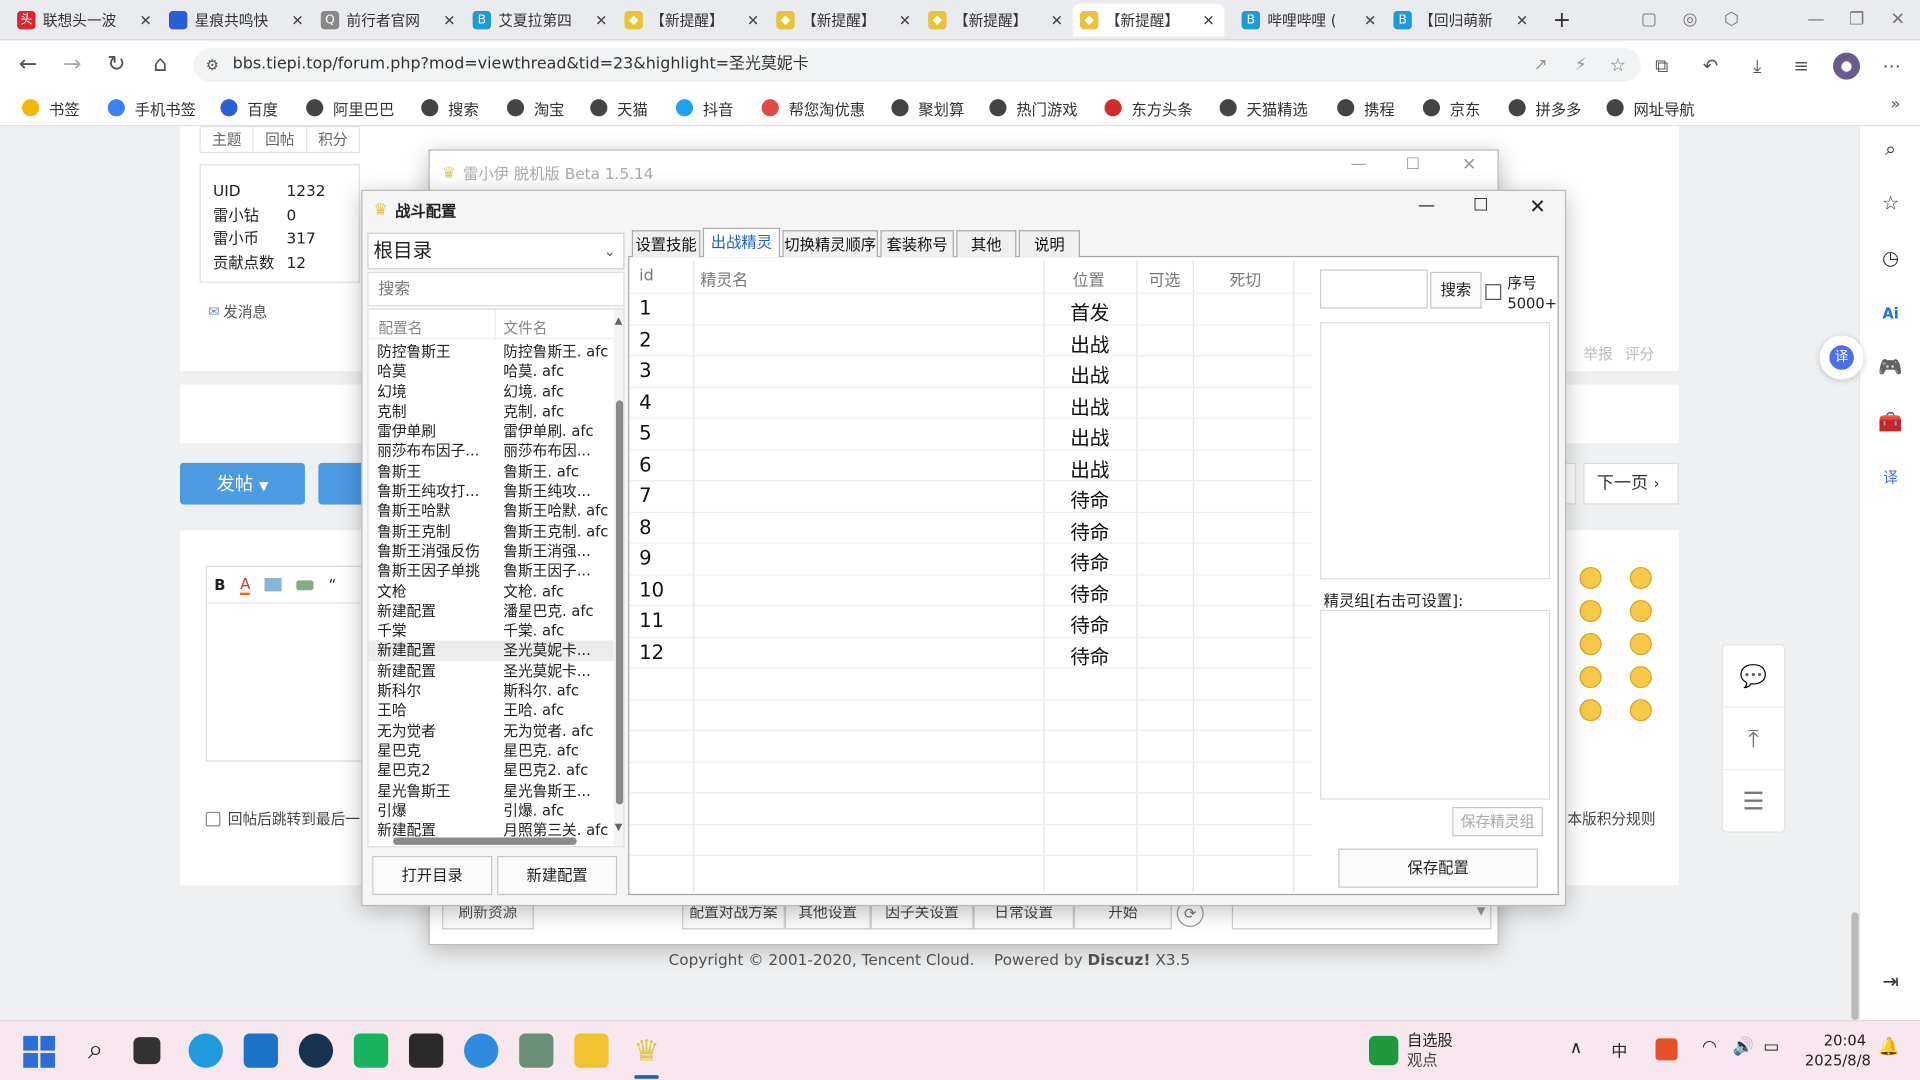 The image size is (1920, 1080). What do you see at coordinates (242, 483) in the screenshot?
I see `new-post-button: 发帖 ▼` at bounding box center [242, 483].